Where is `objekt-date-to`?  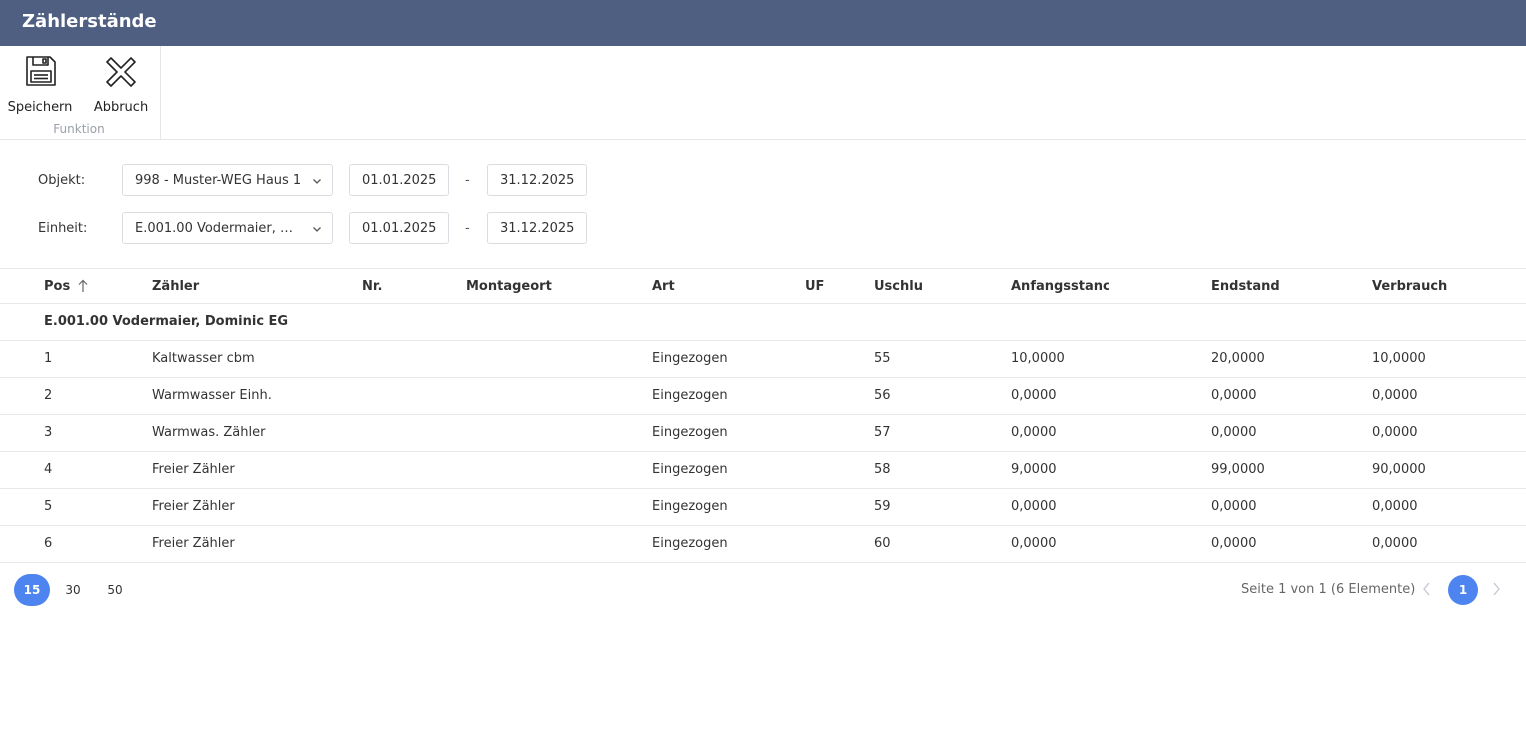 objekt-date-to is located at coordinates (537, 180).